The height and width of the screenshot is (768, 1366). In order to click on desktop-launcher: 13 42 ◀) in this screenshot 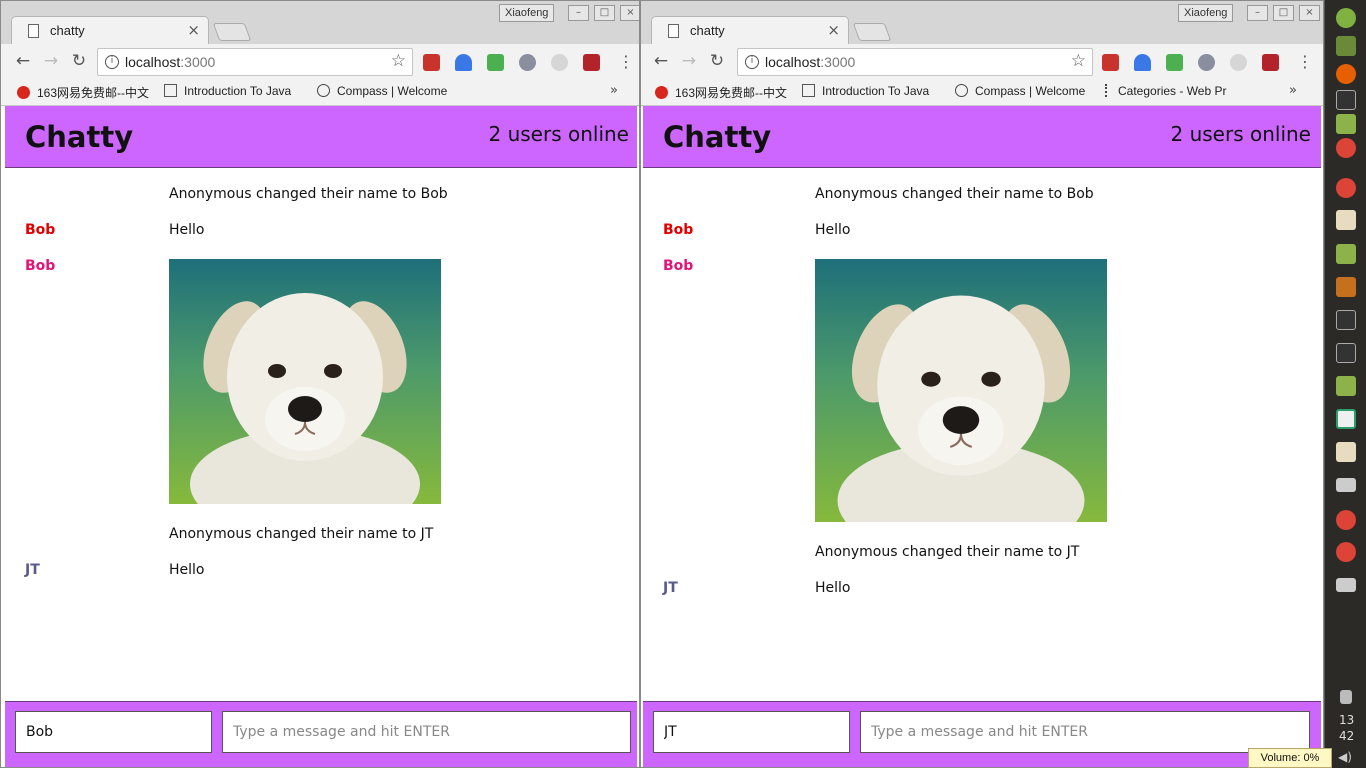, I will do `click(1345, 384)`.